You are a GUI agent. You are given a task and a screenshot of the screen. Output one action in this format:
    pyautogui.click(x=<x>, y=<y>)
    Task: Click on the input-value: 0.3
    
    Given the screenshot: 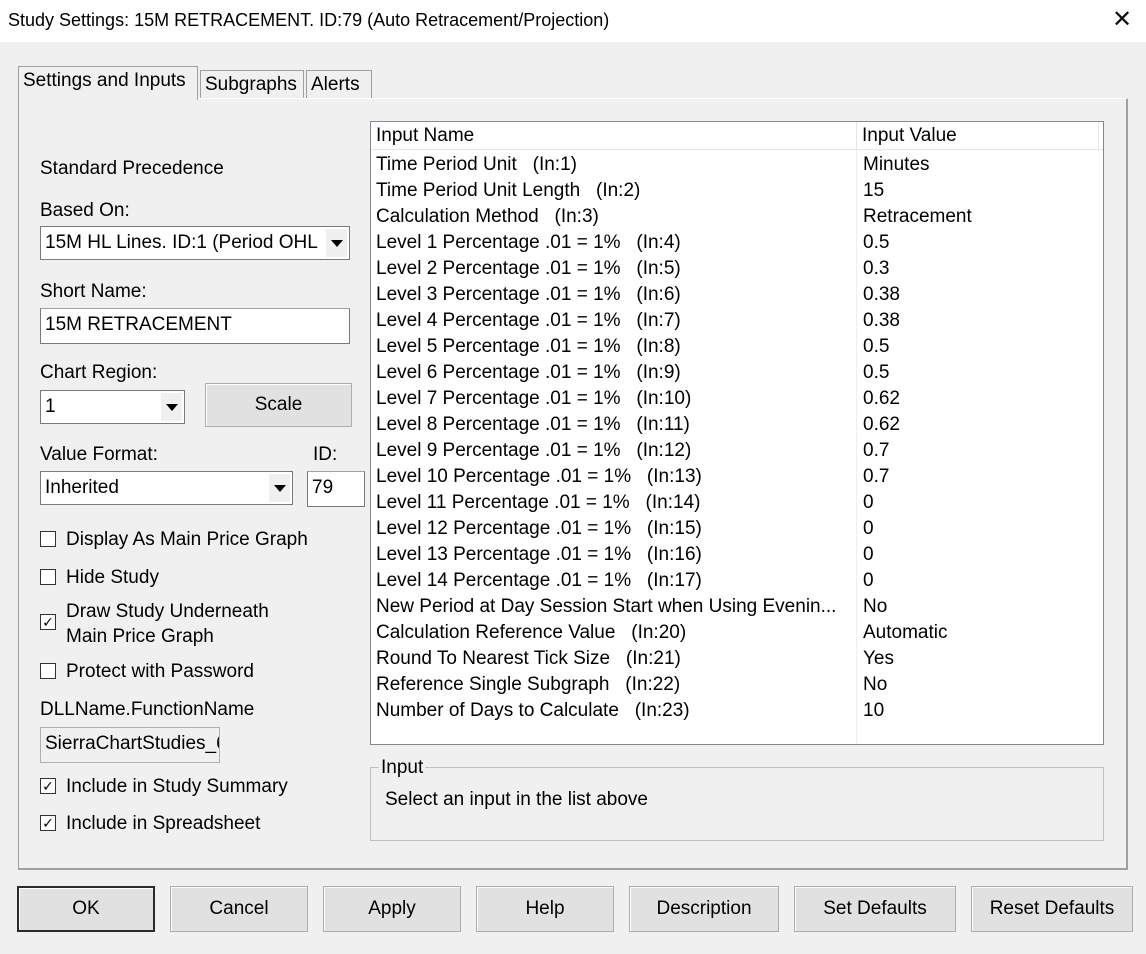 What is the action you would take?
    pyautogui.click(x=876, y=268)
    